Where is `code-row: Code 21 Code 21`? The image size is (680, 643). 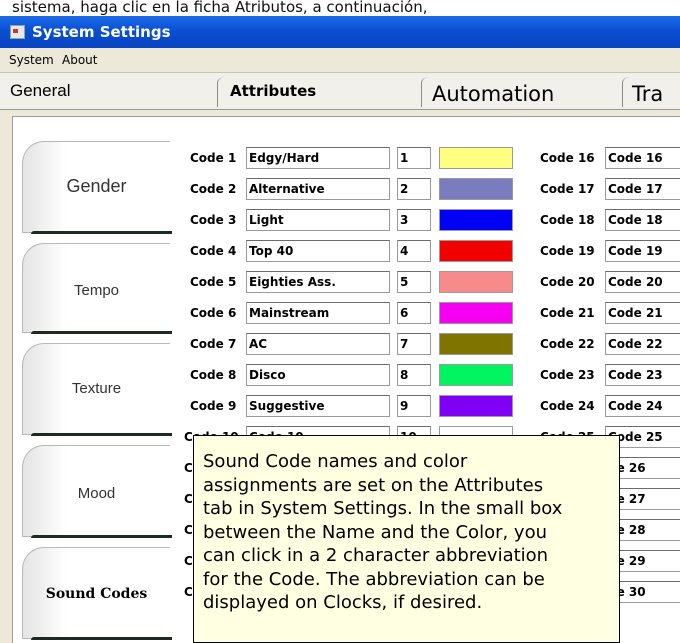 code-row: Code 21 Code 21 is located at coordinates (340, 314).